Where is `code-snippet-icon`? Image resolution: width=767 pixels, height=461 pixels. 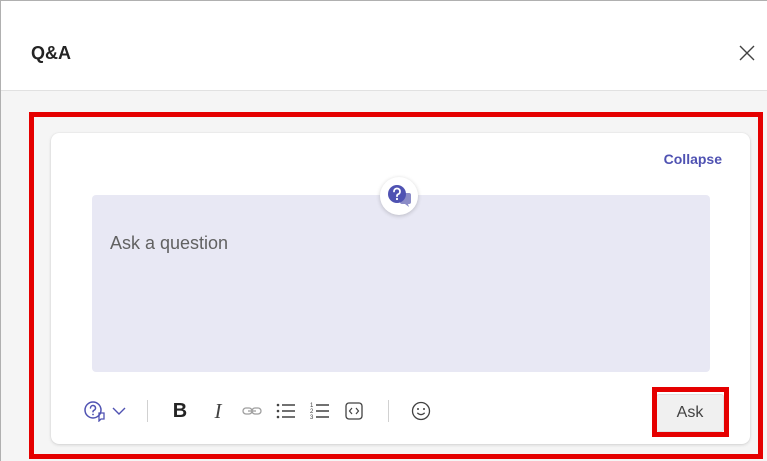
code-snippet-icon is located at coordinates (354, 411).